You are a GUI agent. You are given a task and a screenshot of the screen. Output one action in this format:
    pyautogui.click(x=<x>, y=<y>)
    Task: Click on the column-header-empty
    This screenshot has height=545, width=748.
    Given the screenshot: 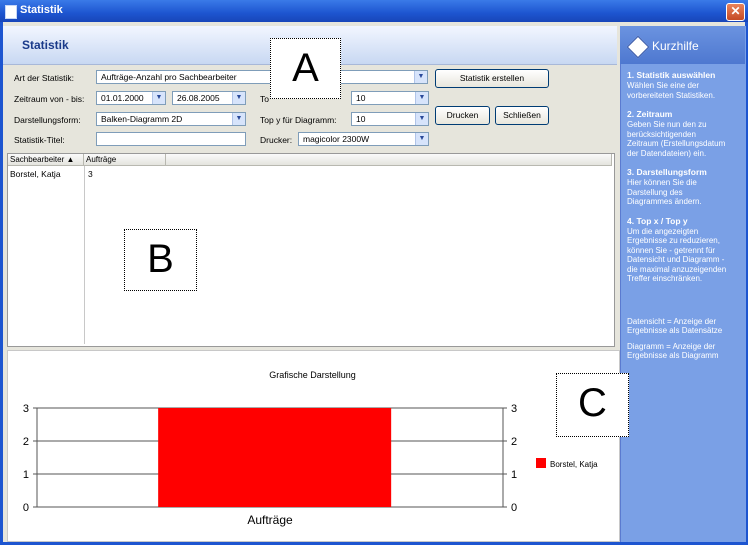 What is the action you would take?
    pyautogui.click(x=389, y=160)
    